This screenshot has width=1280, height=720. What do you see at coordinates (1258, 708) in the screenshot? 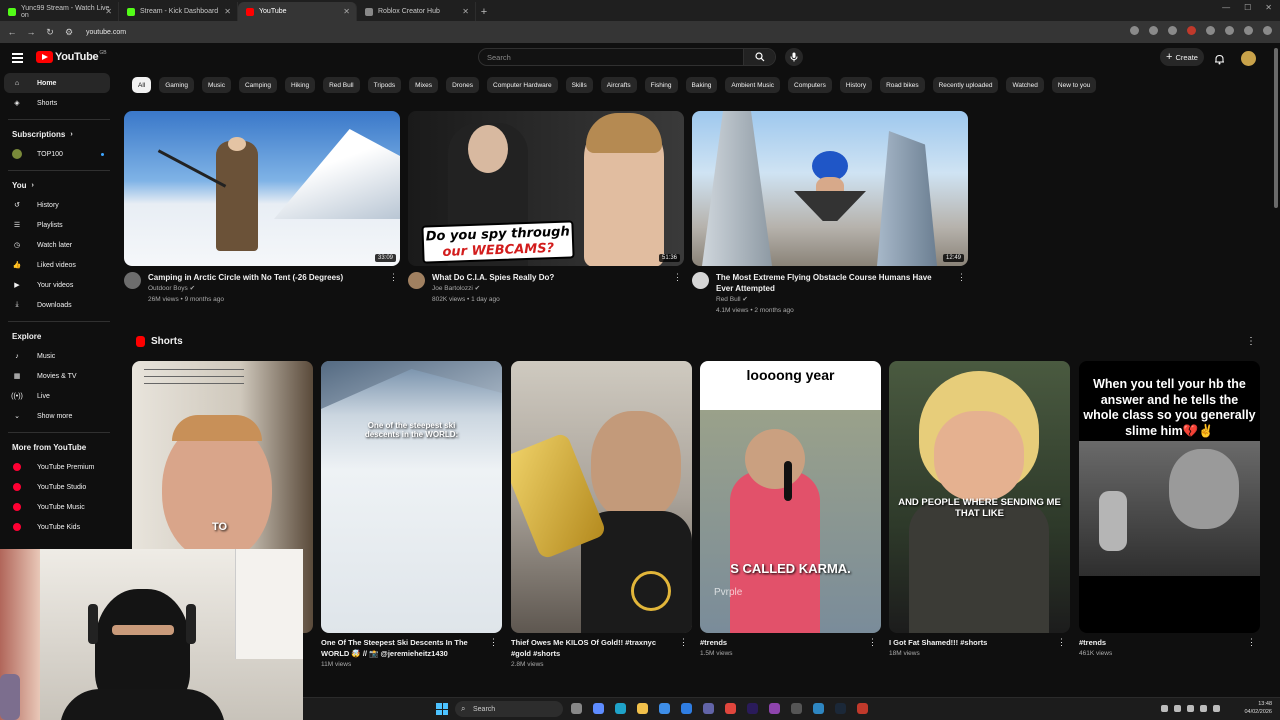
I see `taskbar-clock: 13:48 04/02/2026` at bounding box center [1258, 708].